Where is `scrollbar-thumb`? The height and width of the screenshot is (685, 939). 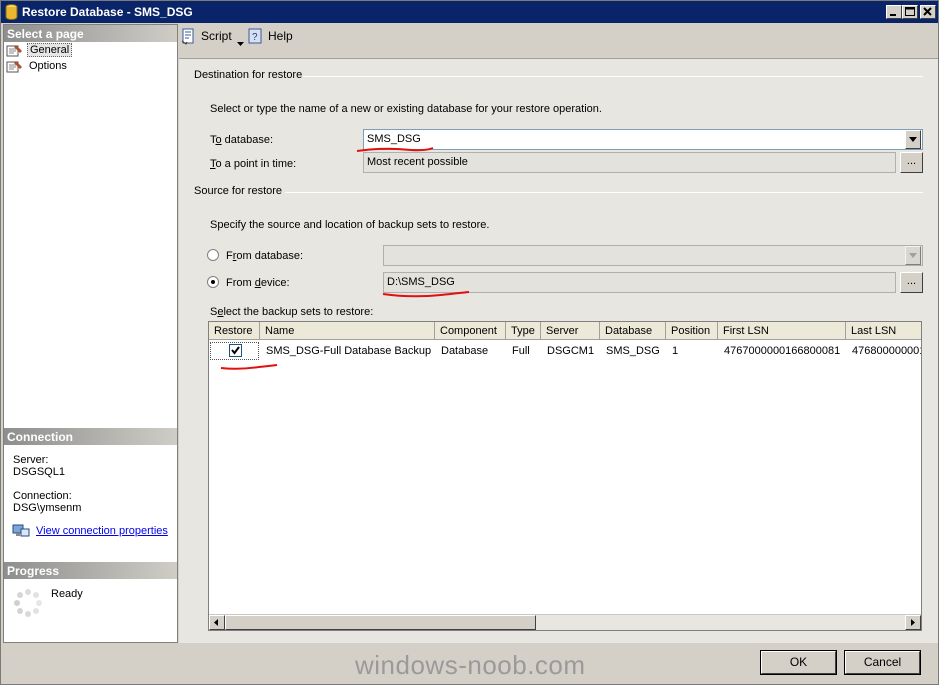
scrollbar-thumb is located at coordinates (380, 622).